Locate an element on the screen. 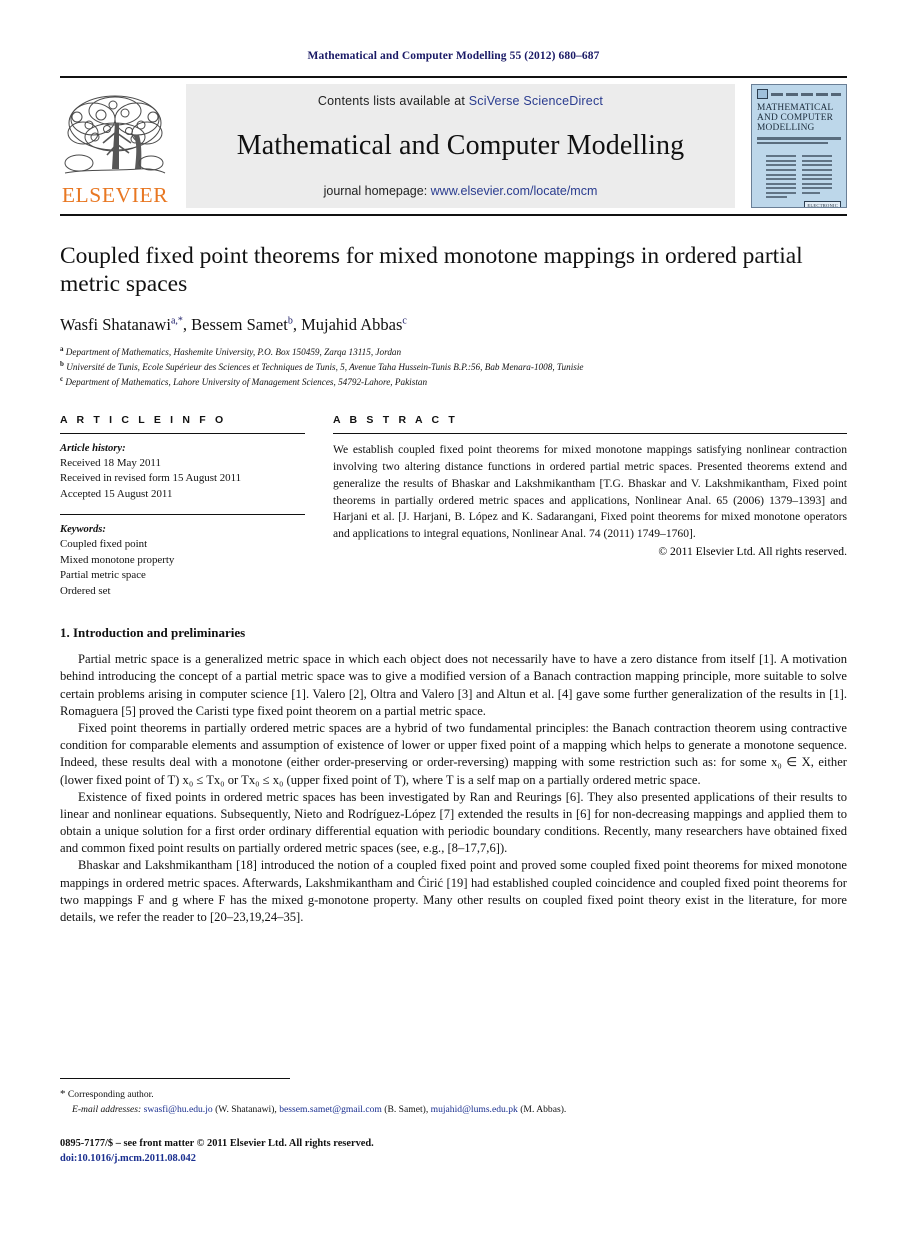 This screenshot has width=907, height=1238. cover-title-line3: MODELLING is located at coordinates (786, 127).